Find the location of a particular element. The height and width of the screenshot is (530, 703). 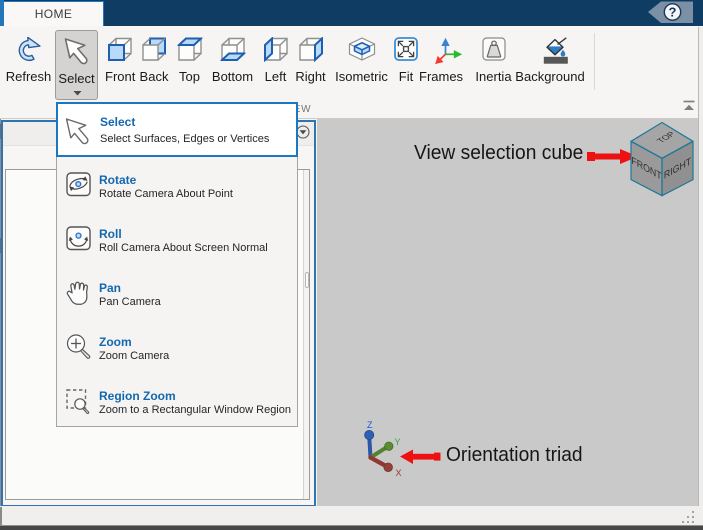

svg-text: Y is located at coordinates (398, 442).